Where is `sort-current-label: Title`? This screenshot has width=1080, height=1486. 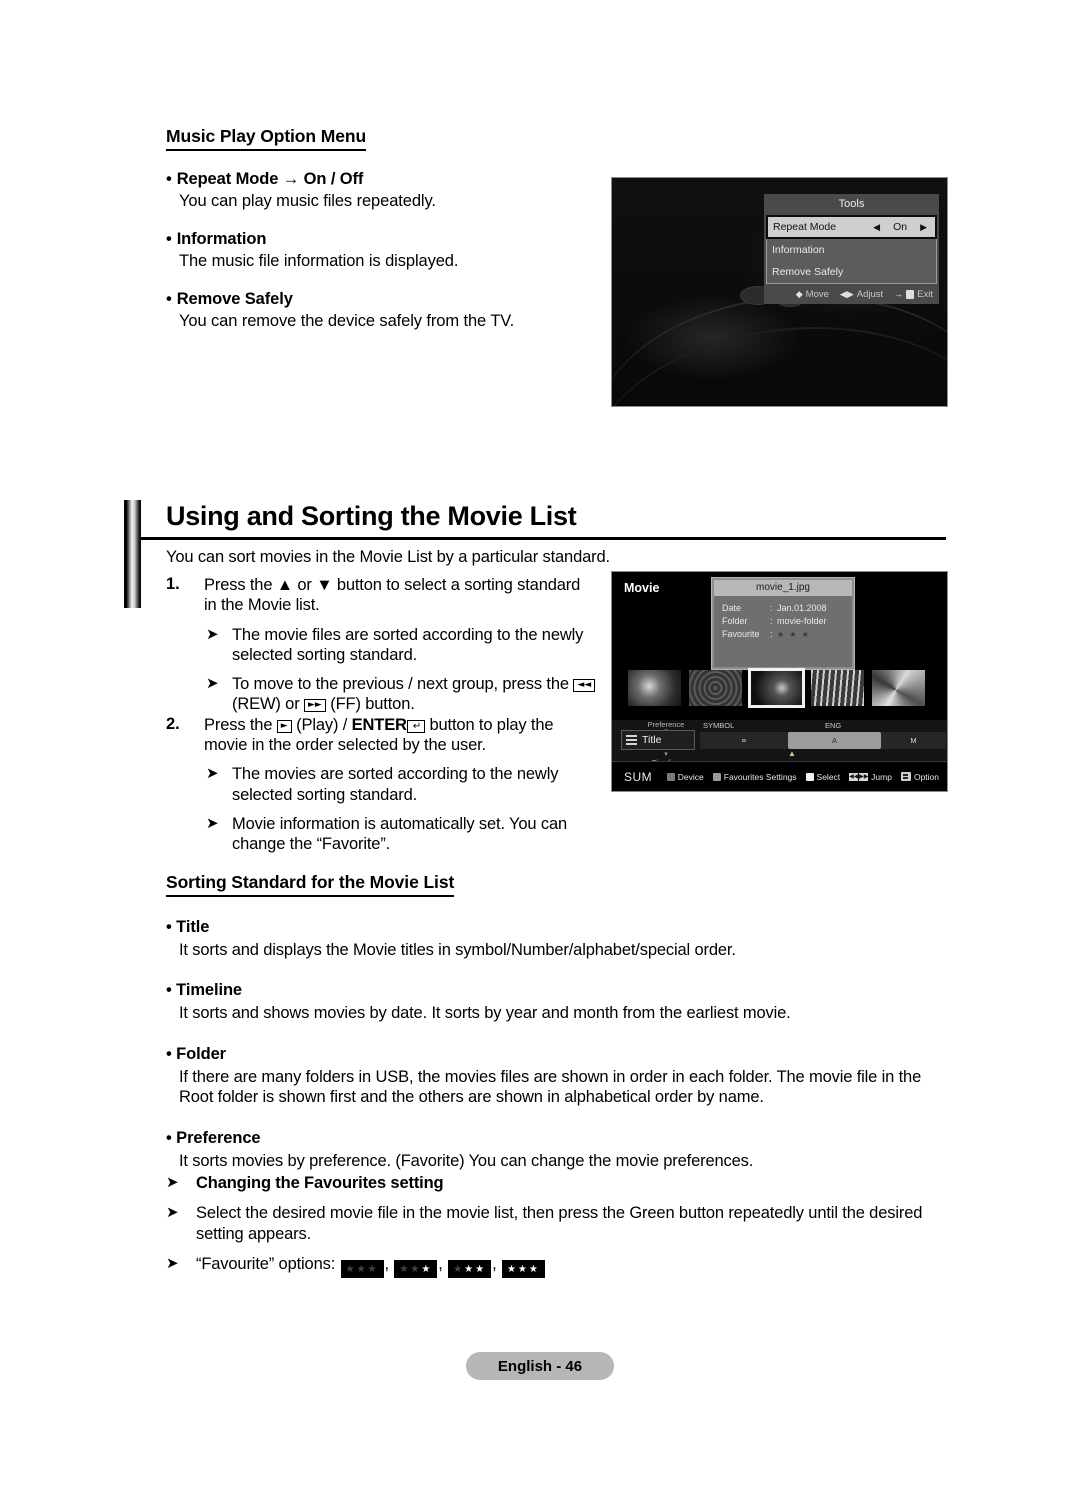
sort-current-label: Title is located at coordinates (652, 740).